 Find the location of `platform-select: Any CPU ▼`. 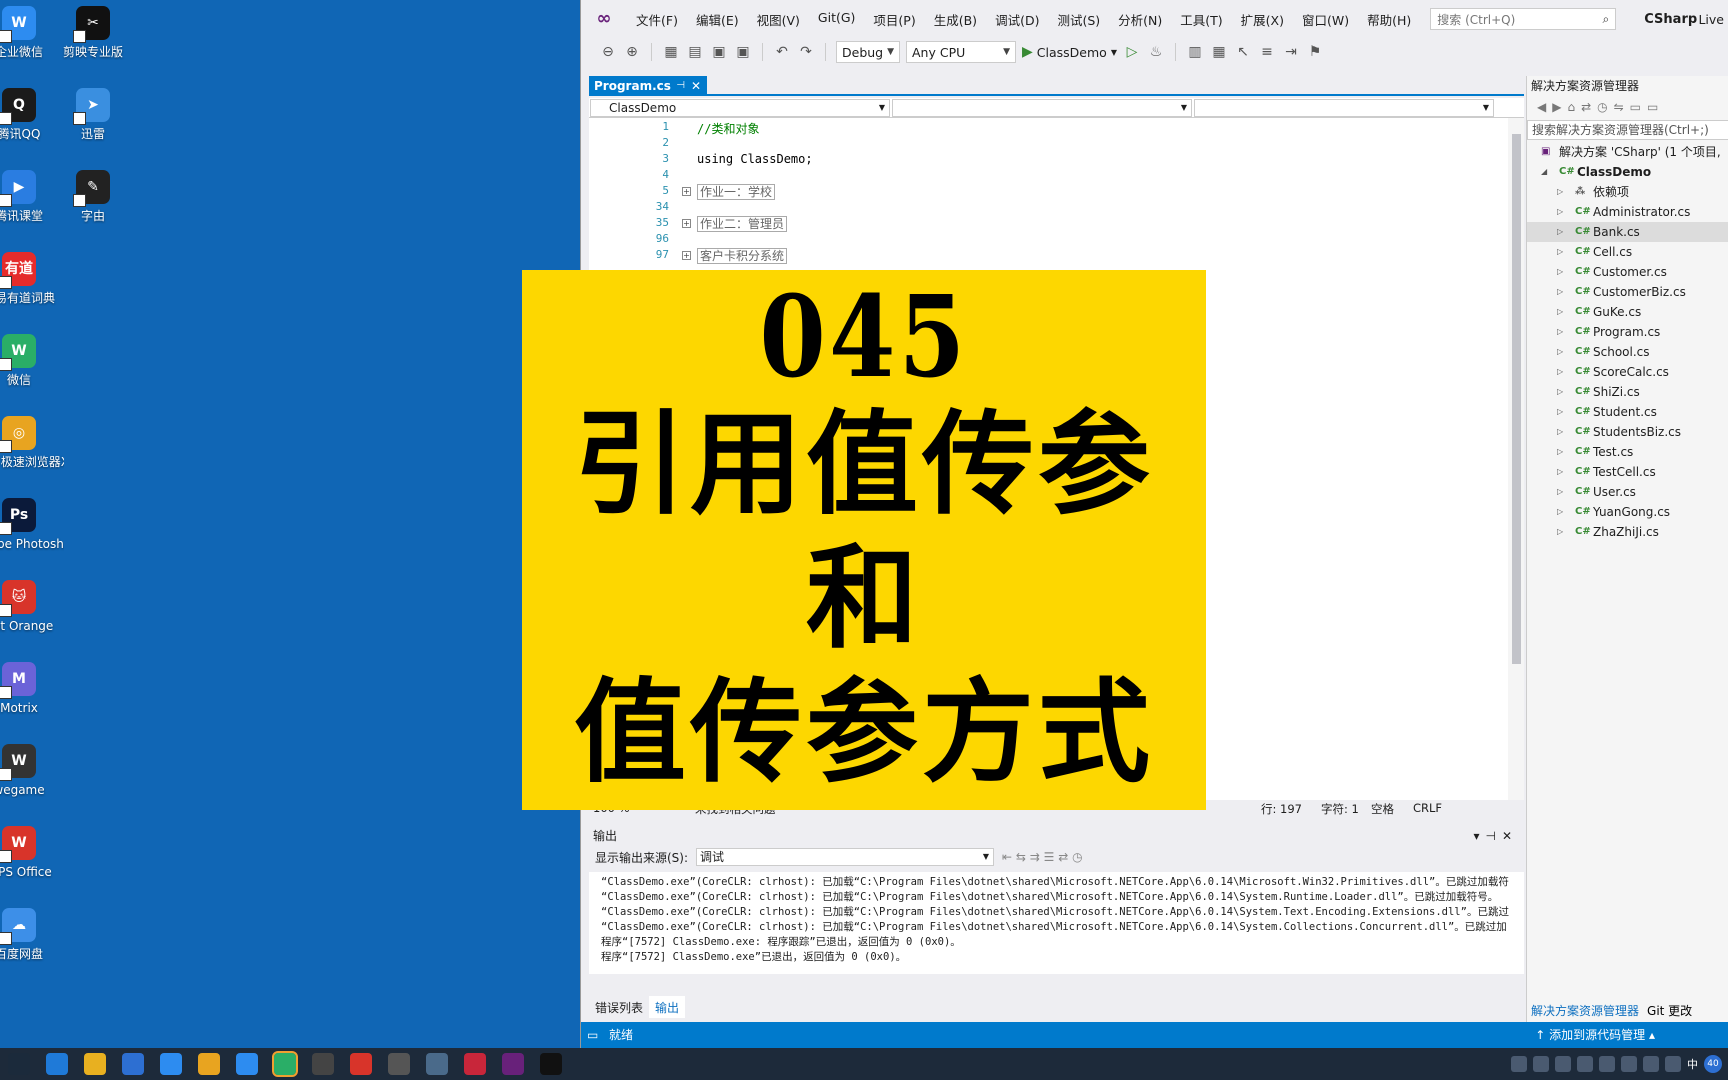

platform-select: Any CPU ▼ is located at coordinates (961, 52).